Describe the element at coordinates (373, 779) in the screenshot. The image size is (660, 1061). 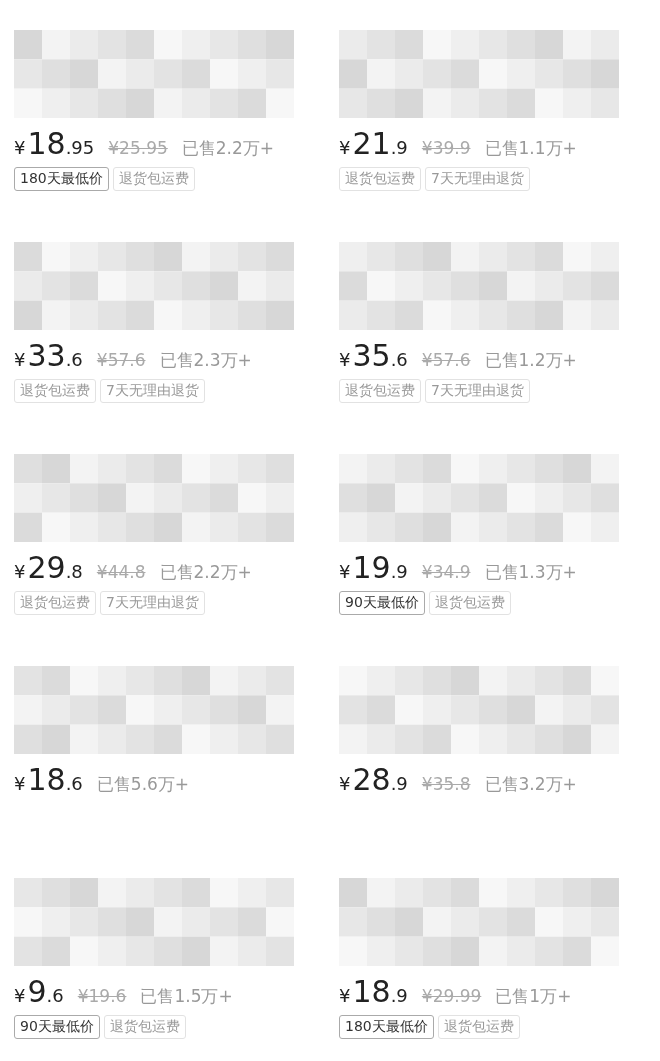
I see `price: ¥28.9` at that location.